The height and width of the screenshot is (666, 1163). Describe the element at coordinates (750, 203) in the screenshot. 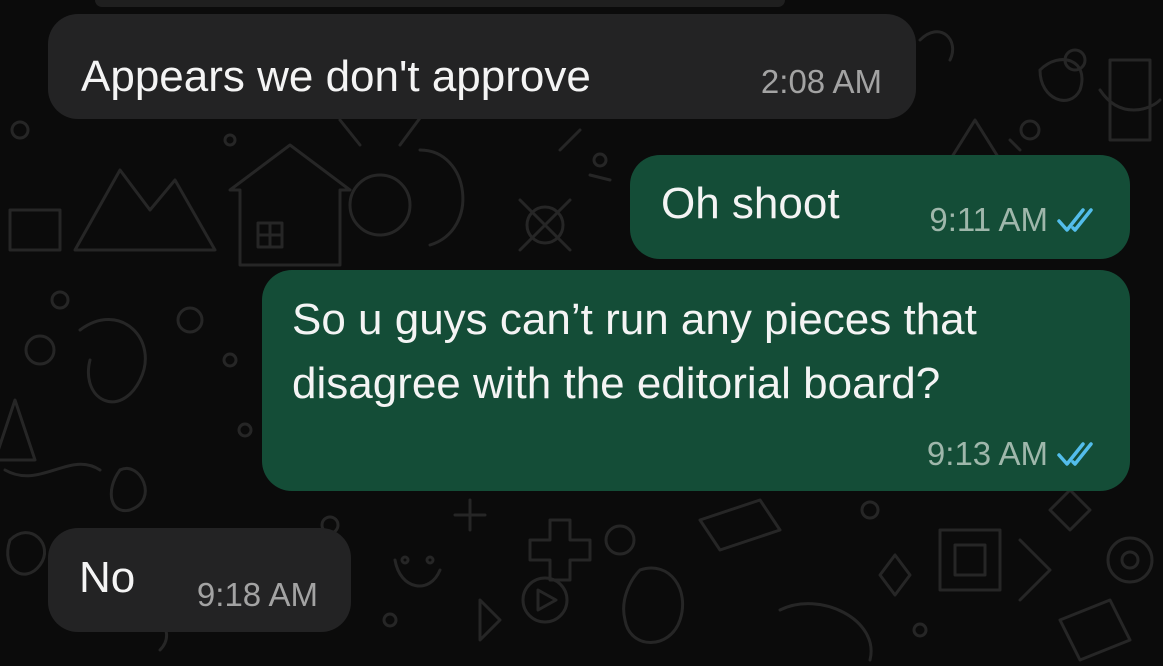

I see `message-text: Oh shoot` at that location.